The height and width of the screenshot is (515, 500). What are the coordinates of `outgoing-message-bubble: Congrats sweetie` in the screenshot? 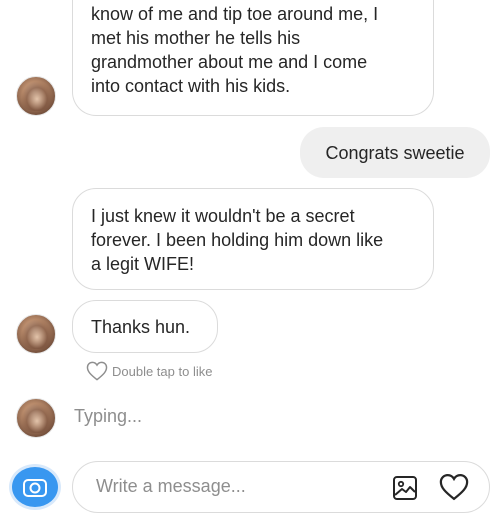 It's located at (395, 152).